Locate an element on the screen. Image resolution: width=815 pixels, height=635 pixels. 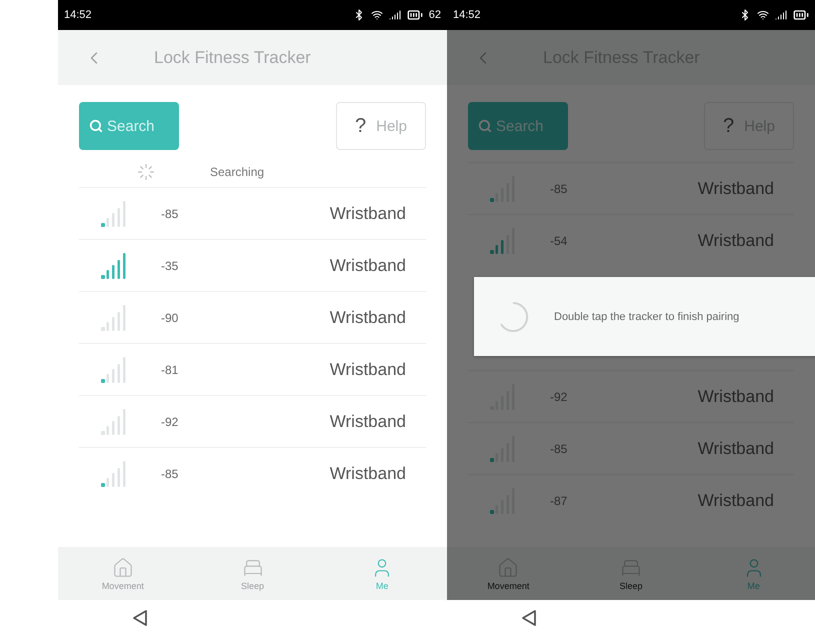
device-row: -81 Wristband is located at coordinates (252, 369).